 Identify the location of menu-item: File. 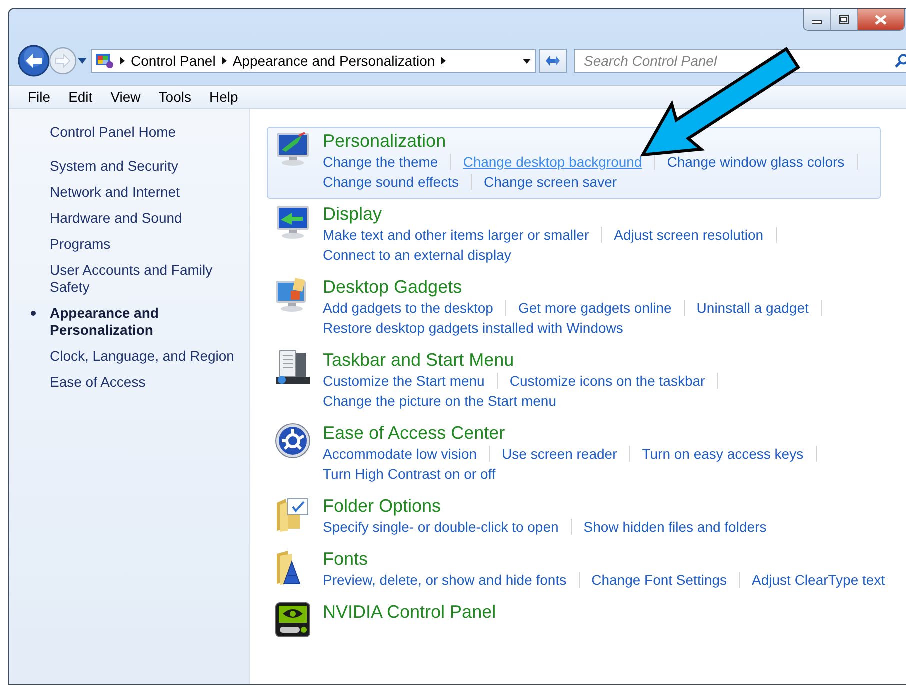
(39, 97).